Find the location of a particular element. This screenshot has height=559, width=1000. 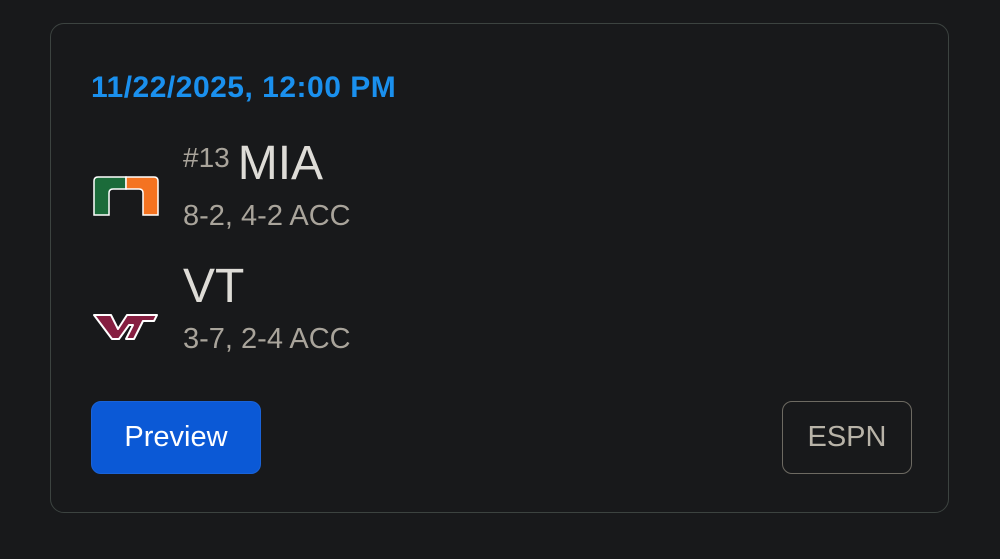

team-abbr: MIA is located at coordinates (280, 163).